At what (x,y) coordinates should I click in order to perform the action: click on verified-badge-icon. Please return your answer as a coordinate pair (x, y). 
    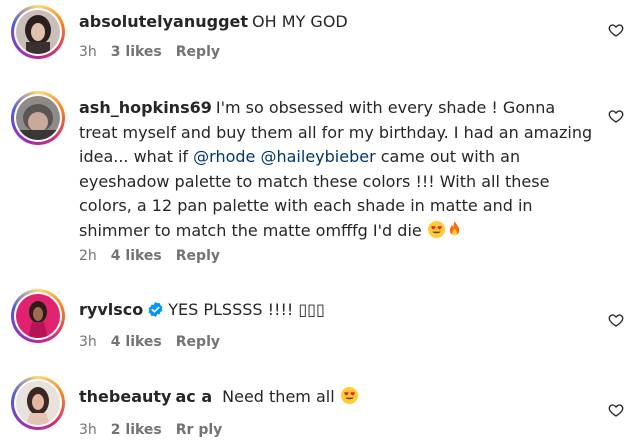
    Looking at the image, I should click on (155, 309).